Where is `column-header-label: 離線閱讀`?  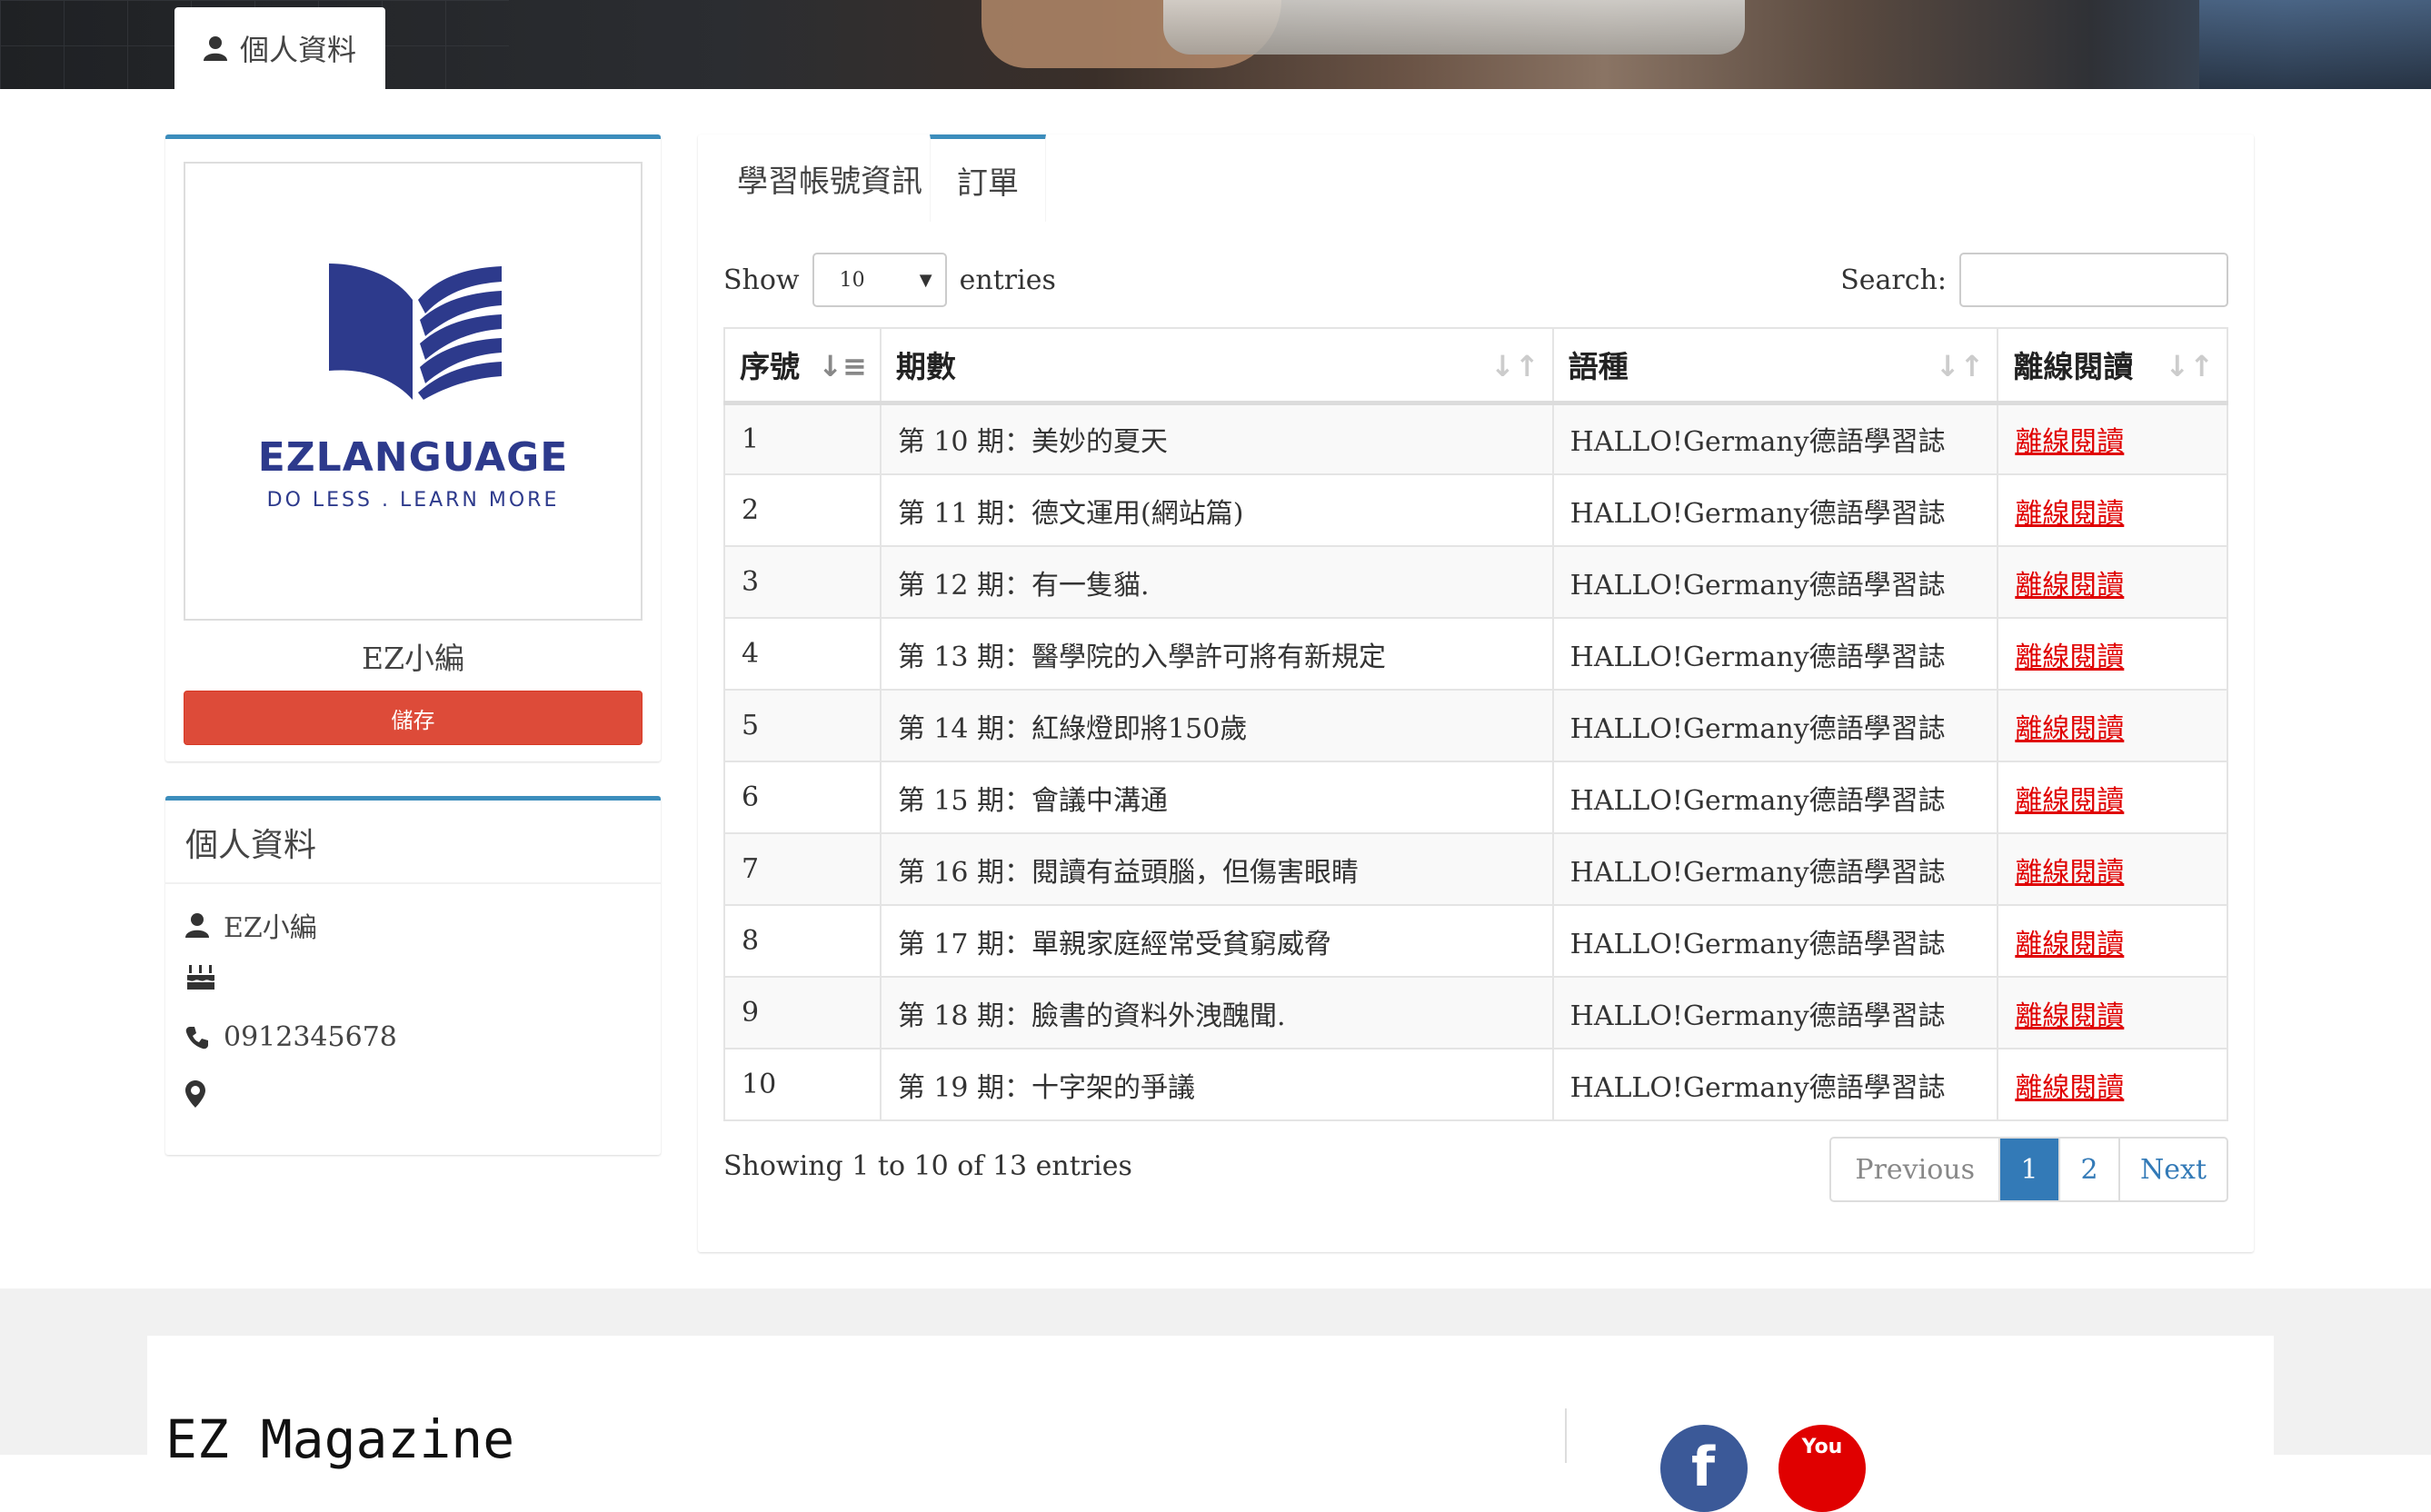 column-header-label: 離線閱讀 is located at coordinates (2073, 367).